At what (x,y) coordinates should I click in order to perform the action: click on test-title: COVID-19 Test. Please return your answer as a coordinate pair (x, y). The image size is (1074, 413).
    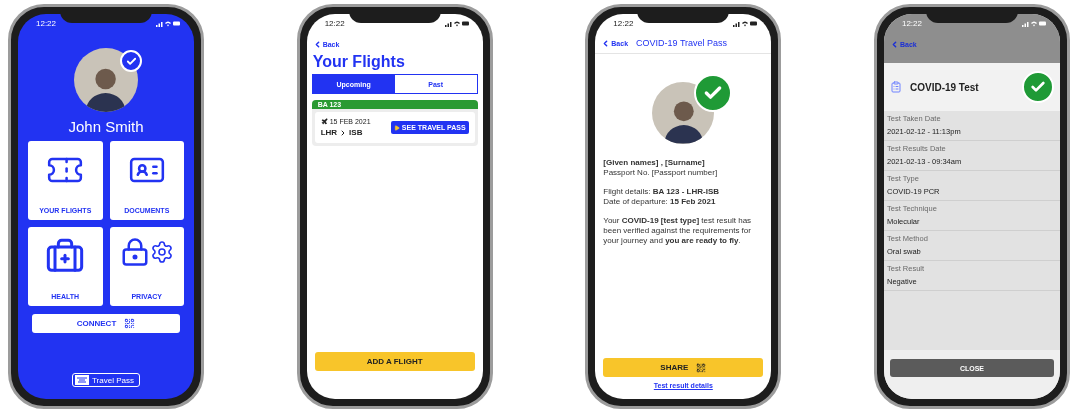
    Looking at the image, I should click on (944, 87).